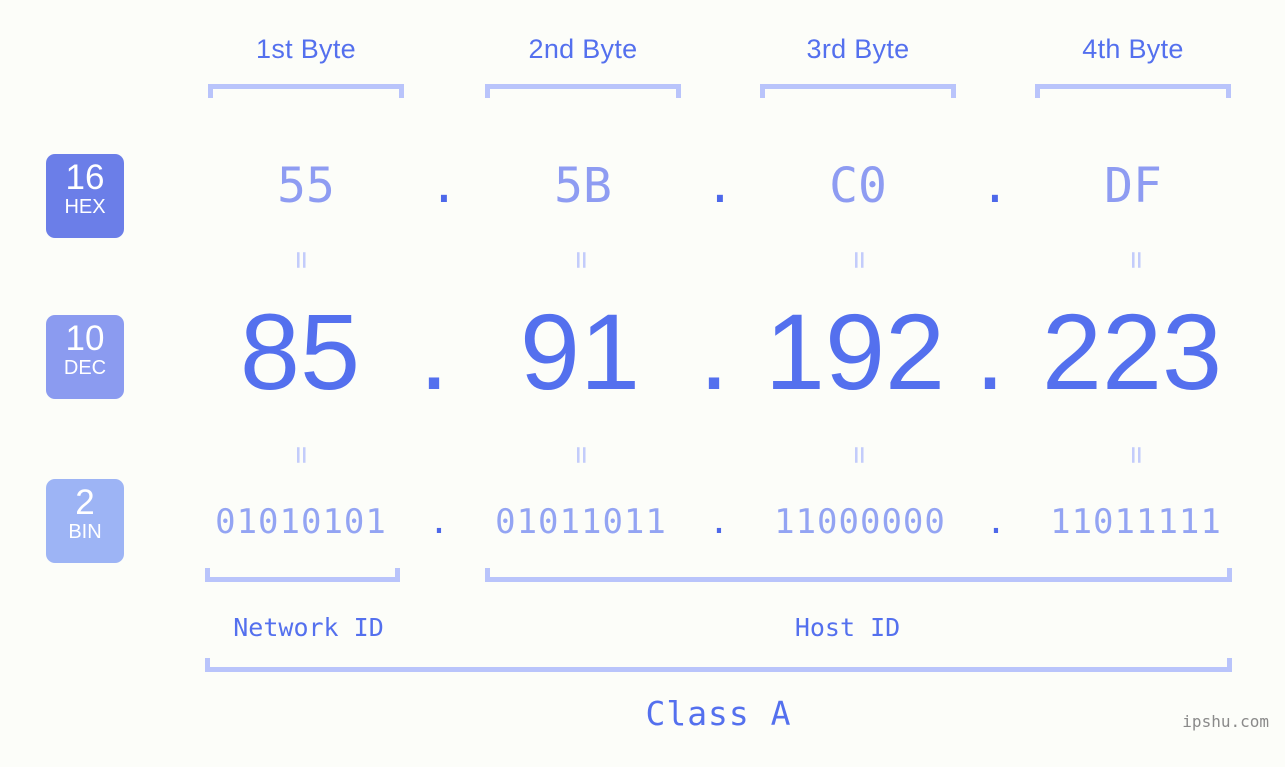 The height and width of the screenshot is (767, 1285). Describe the element at coordinates (858, 186) in the screenshot. I see `hex-octet-3: C0` at that location.